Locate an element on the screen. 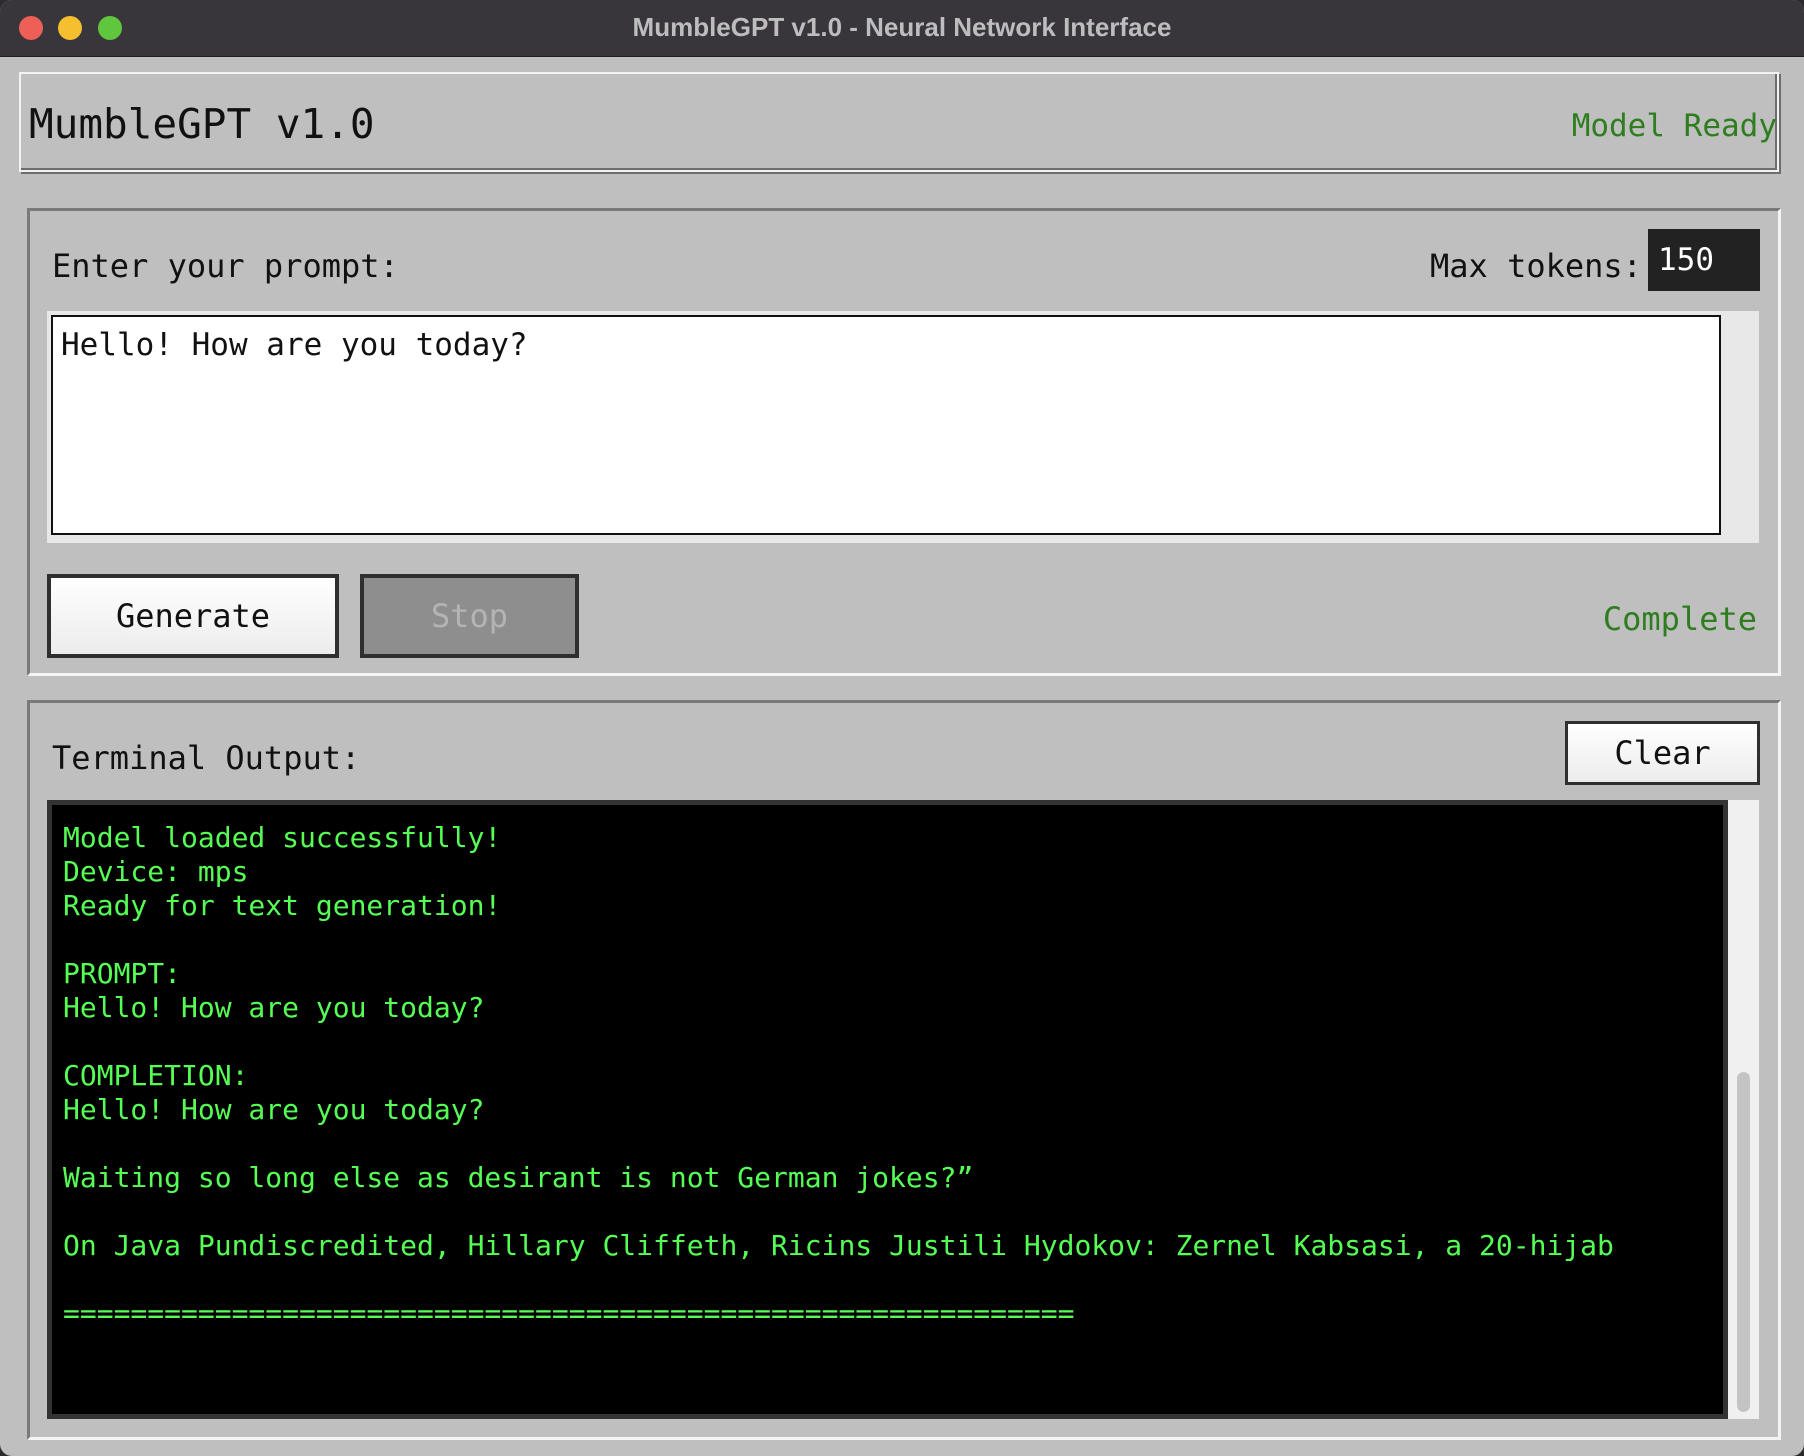  terminal-line: Ready for text generation! is located at coordinates (282, 905).